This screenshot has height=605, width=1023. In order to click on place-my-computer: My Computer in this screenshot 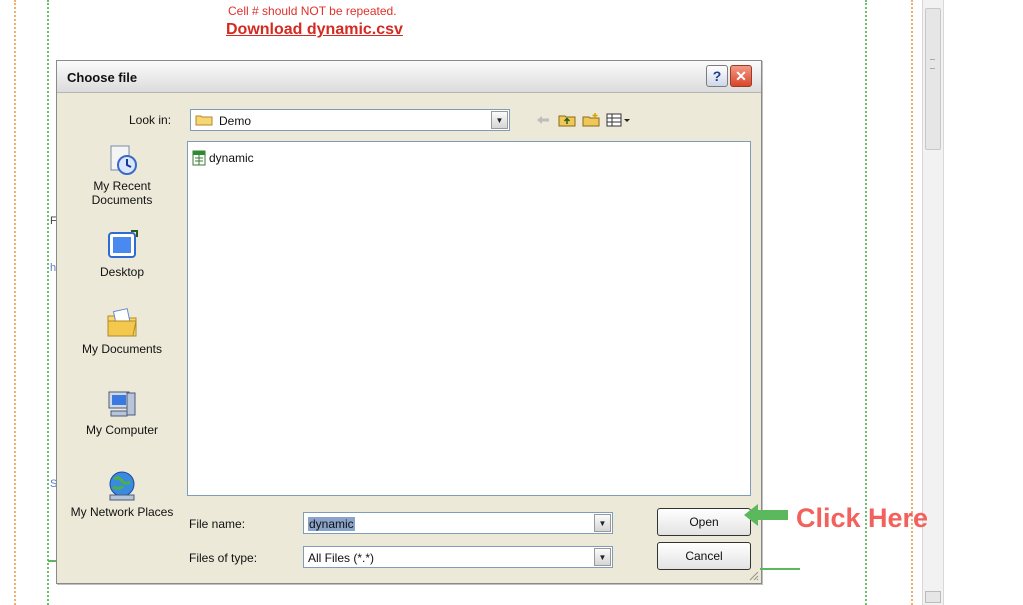, I will do `click(122, 412)`.